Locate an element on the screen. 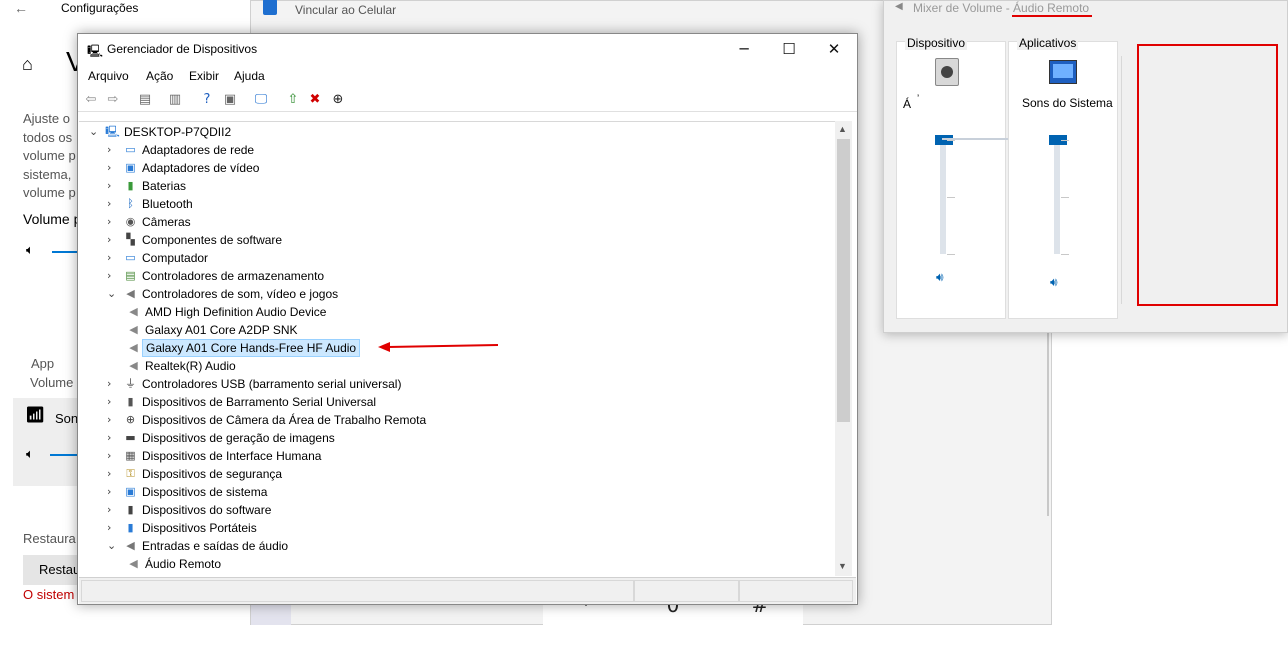  wireless-speaker-icon: 📶︎ is located at coordinates (35, 415).